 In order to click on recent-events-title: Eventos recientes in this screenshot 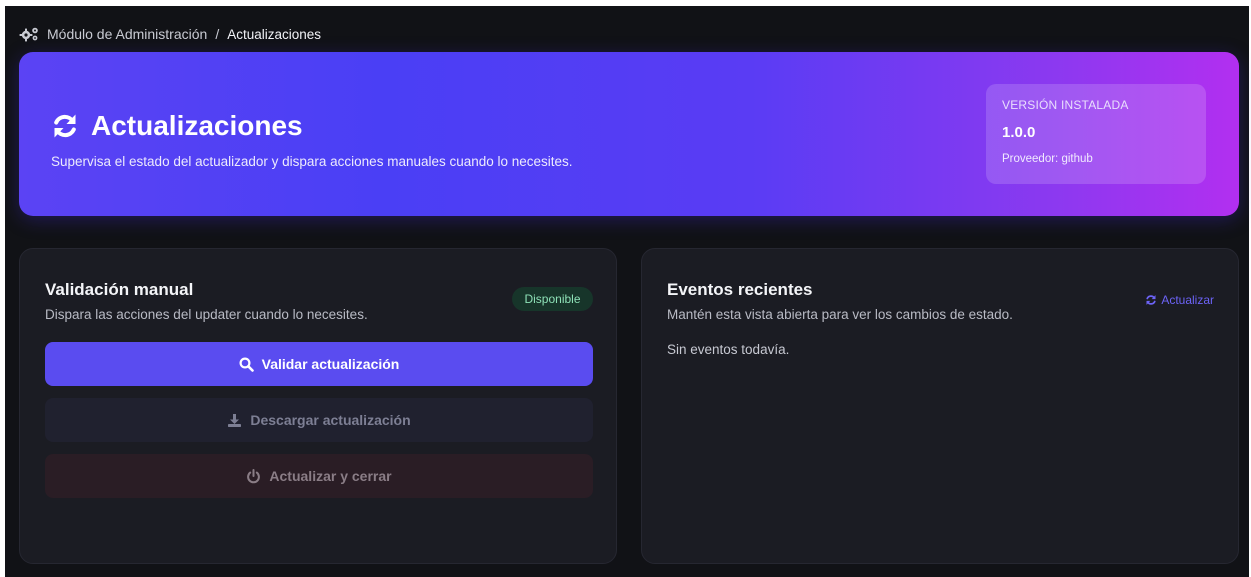, I will do `click(740, 289)`.